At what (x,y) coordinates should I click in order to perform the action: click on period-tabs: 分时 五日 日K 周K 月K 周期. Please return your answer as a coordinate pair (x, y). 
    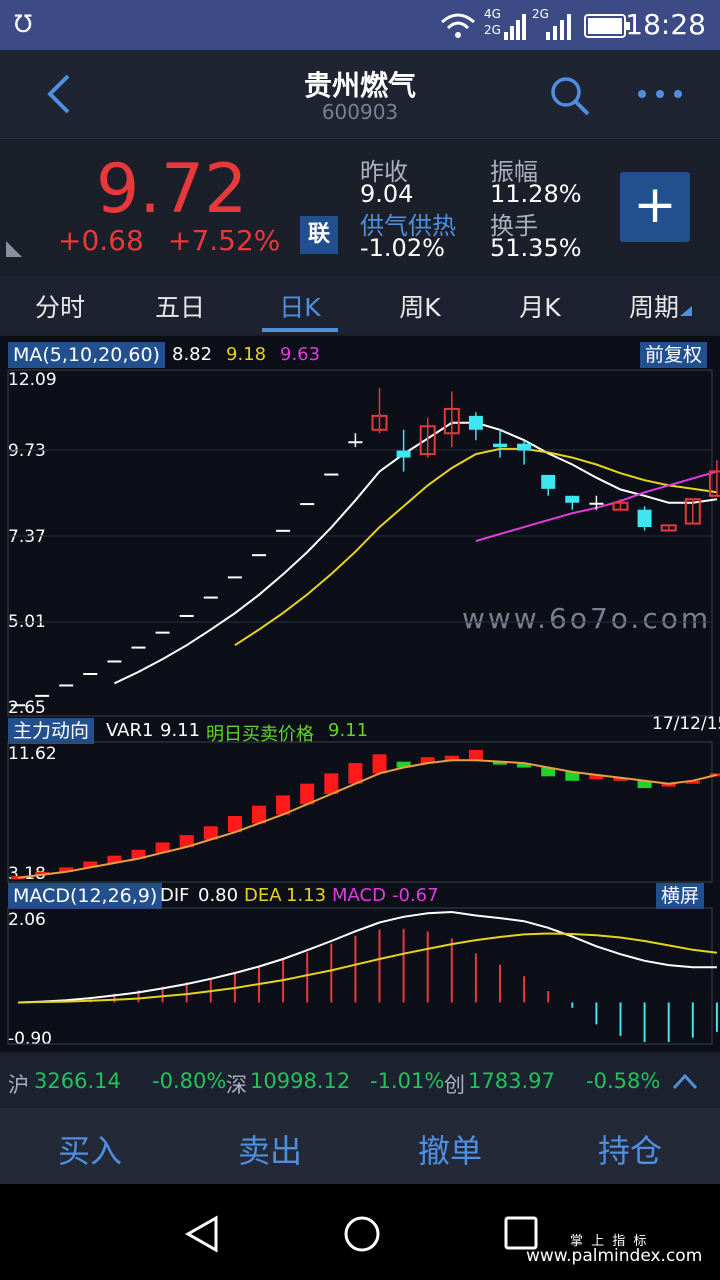
    Looking at the image, I should click on (360, 305).